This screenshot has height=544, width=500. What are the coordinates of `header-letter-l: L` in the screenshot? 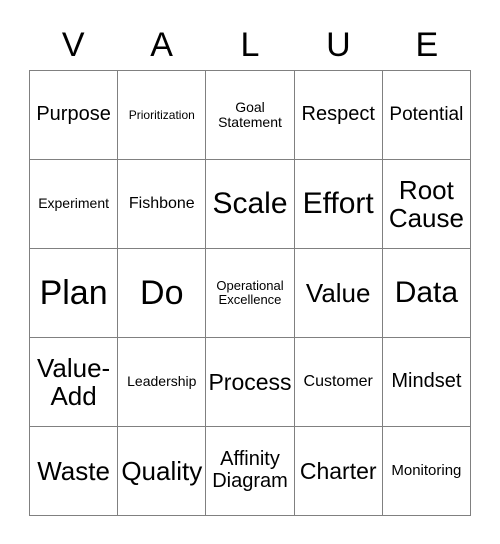 It's located at (250, 45).